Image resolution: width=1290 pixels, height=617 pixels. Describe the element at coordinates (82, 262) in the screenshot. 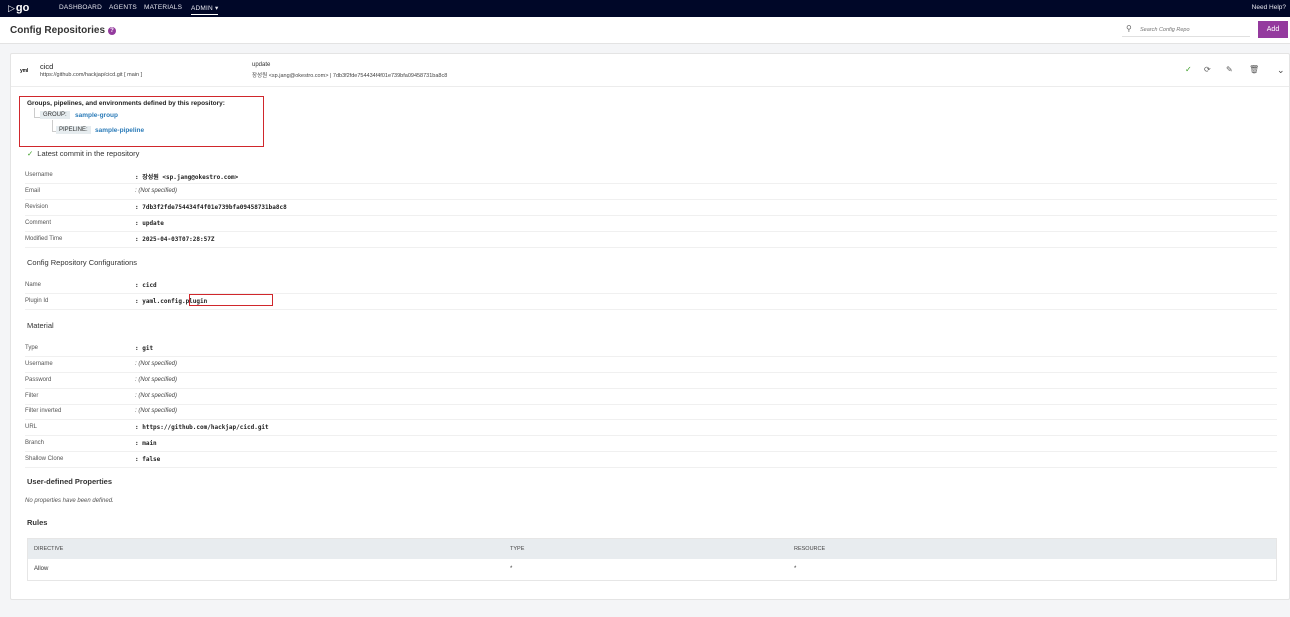

I see `config-heading: Config Repository Configurations` at that location.